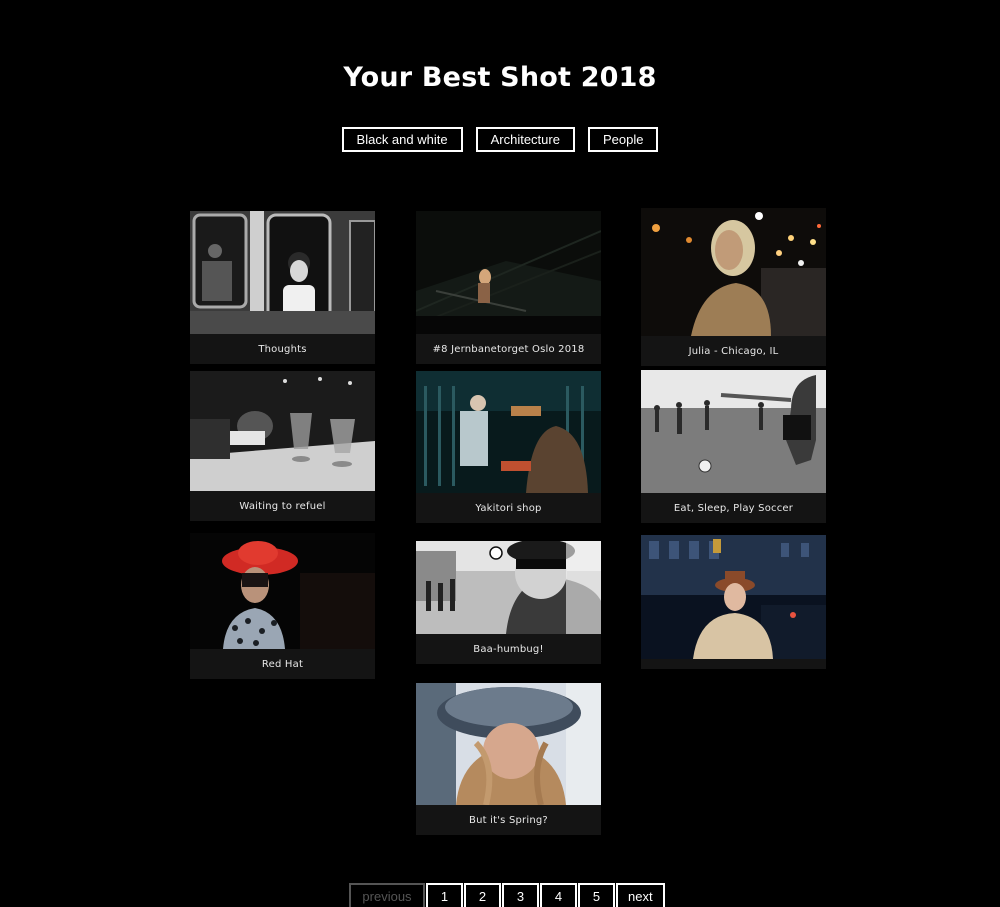 Image resolution: width=1000 pixels, height=907 pixels. Describe the element at coordinates (508, 649) in the screenshot. I see `photo-caption: Baa-humbug!` at that location.